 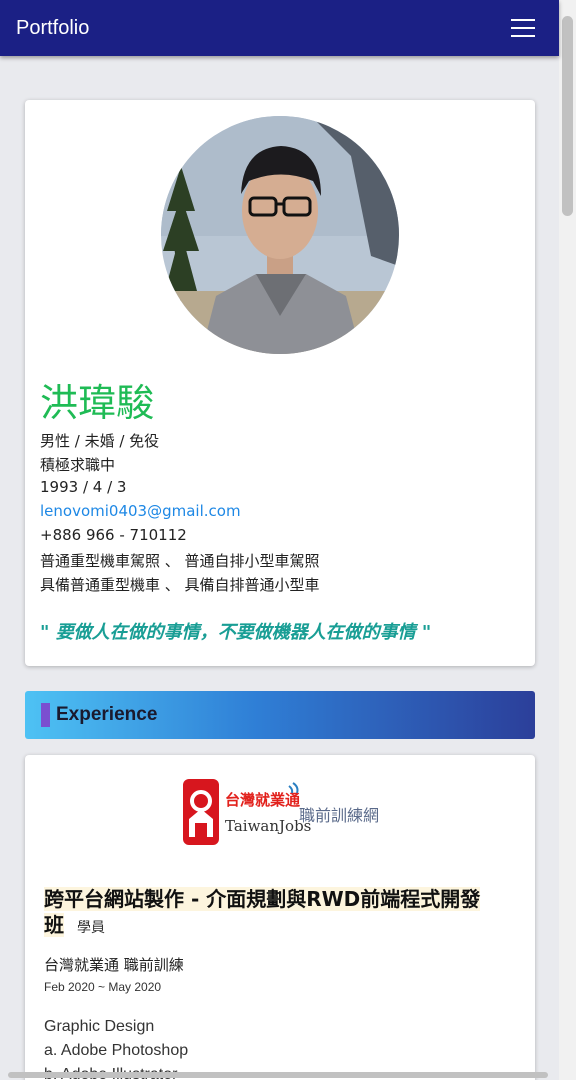 I want to click on experience-dates: Feb 2020 ~ May 2020, so click(x=103, y=987).